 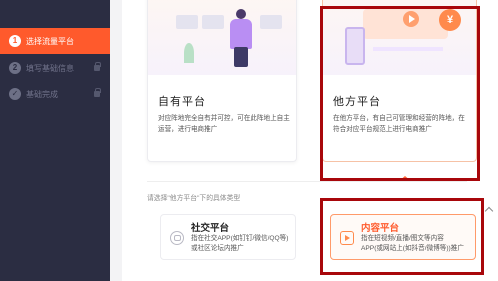 What do you see at coordinates (177, 238) in the screenshot?
I see `chat-icon` at bounding box center [177, 238].